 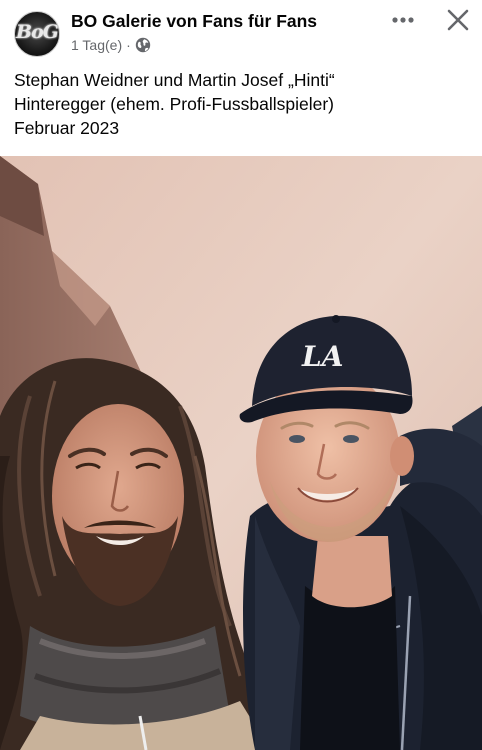 I want to click on page-avatar: BoG, so click(x=37, y=34).